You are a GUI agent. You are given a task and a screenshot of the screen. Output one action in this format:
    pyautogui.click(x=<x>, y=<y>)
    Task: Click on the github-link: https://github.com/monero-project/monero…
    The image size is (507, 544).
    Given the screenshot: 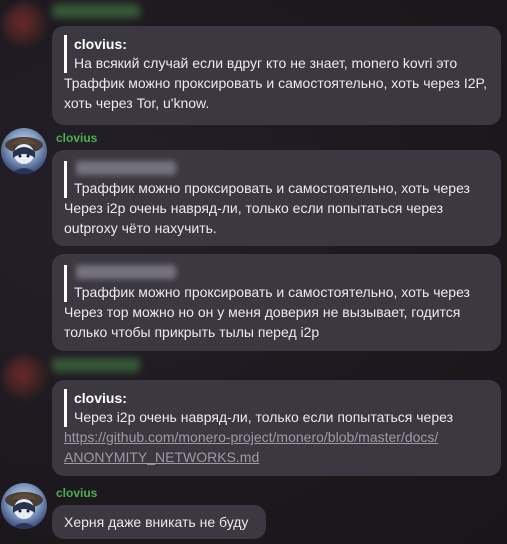 What is the action you would take?
    pyautogui.click(x=276, y=437)
    